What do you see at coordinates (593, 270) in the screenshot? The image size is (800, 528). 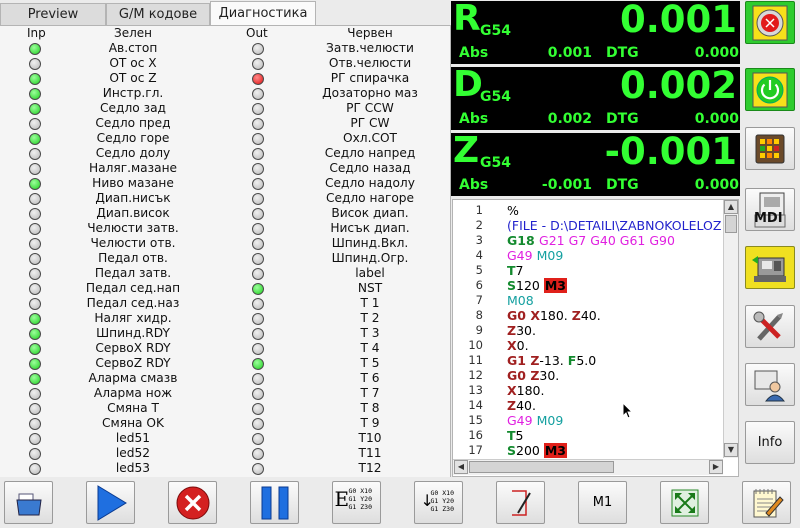 I see `gcode-line: 5 T7` at bounding box center [593, 270].